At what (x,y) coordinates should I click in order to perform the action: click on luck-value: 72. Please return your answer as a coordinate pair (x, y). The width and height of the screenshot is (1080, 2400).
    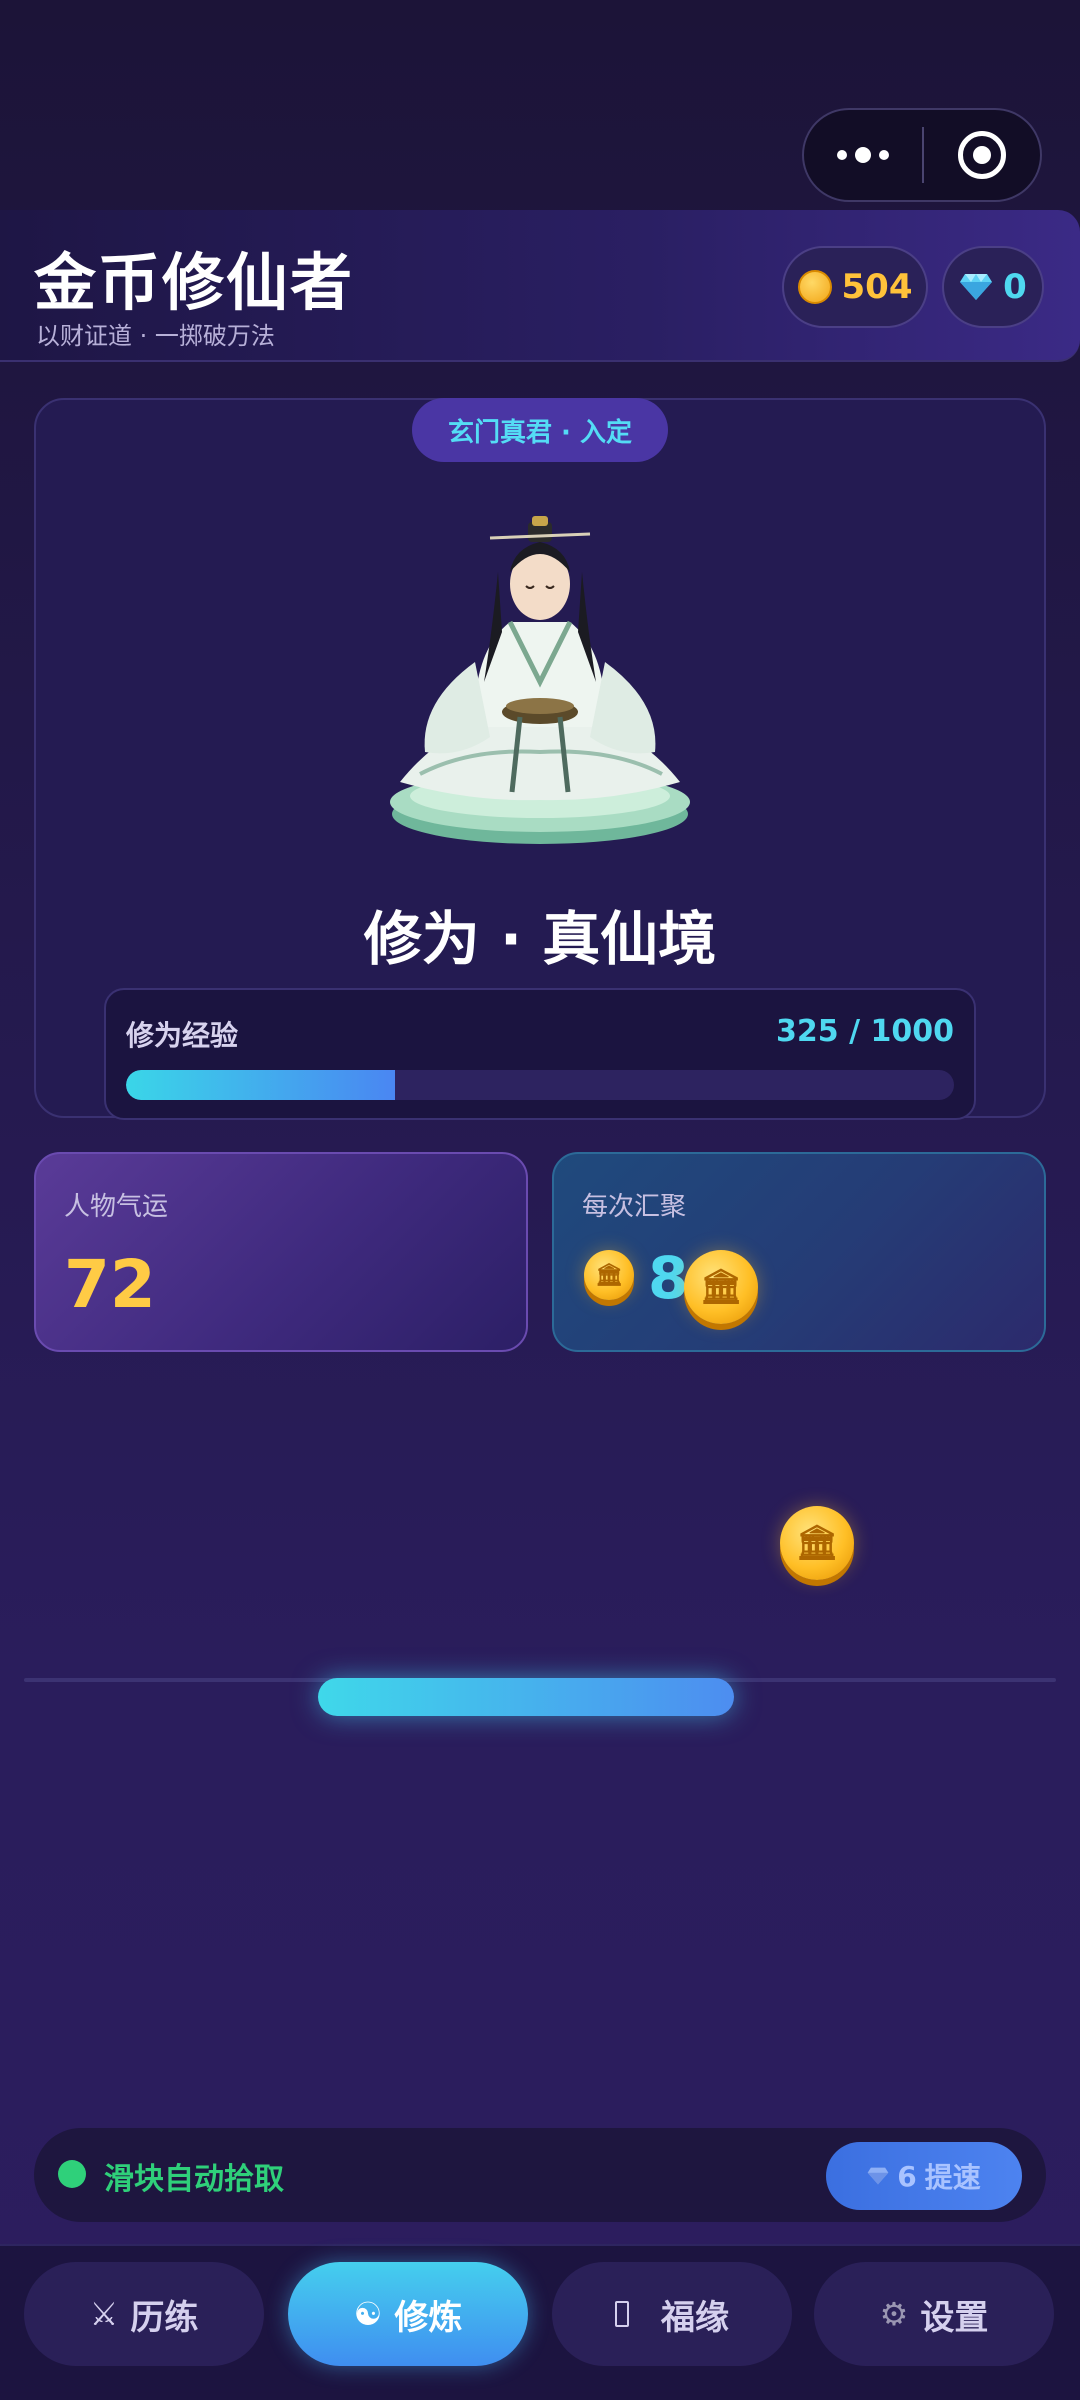
    Looking at the image, I should click on (110, 1284).